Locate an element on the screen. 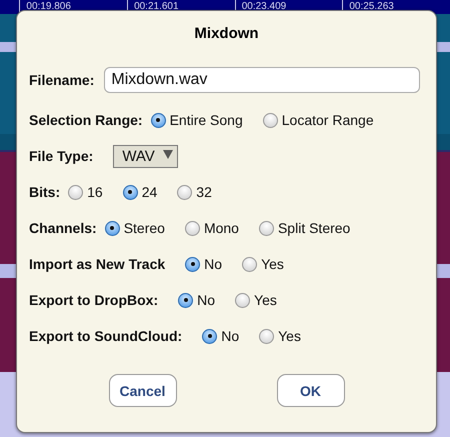  field-label: Selection Range: is located at coordinates (86, 120).